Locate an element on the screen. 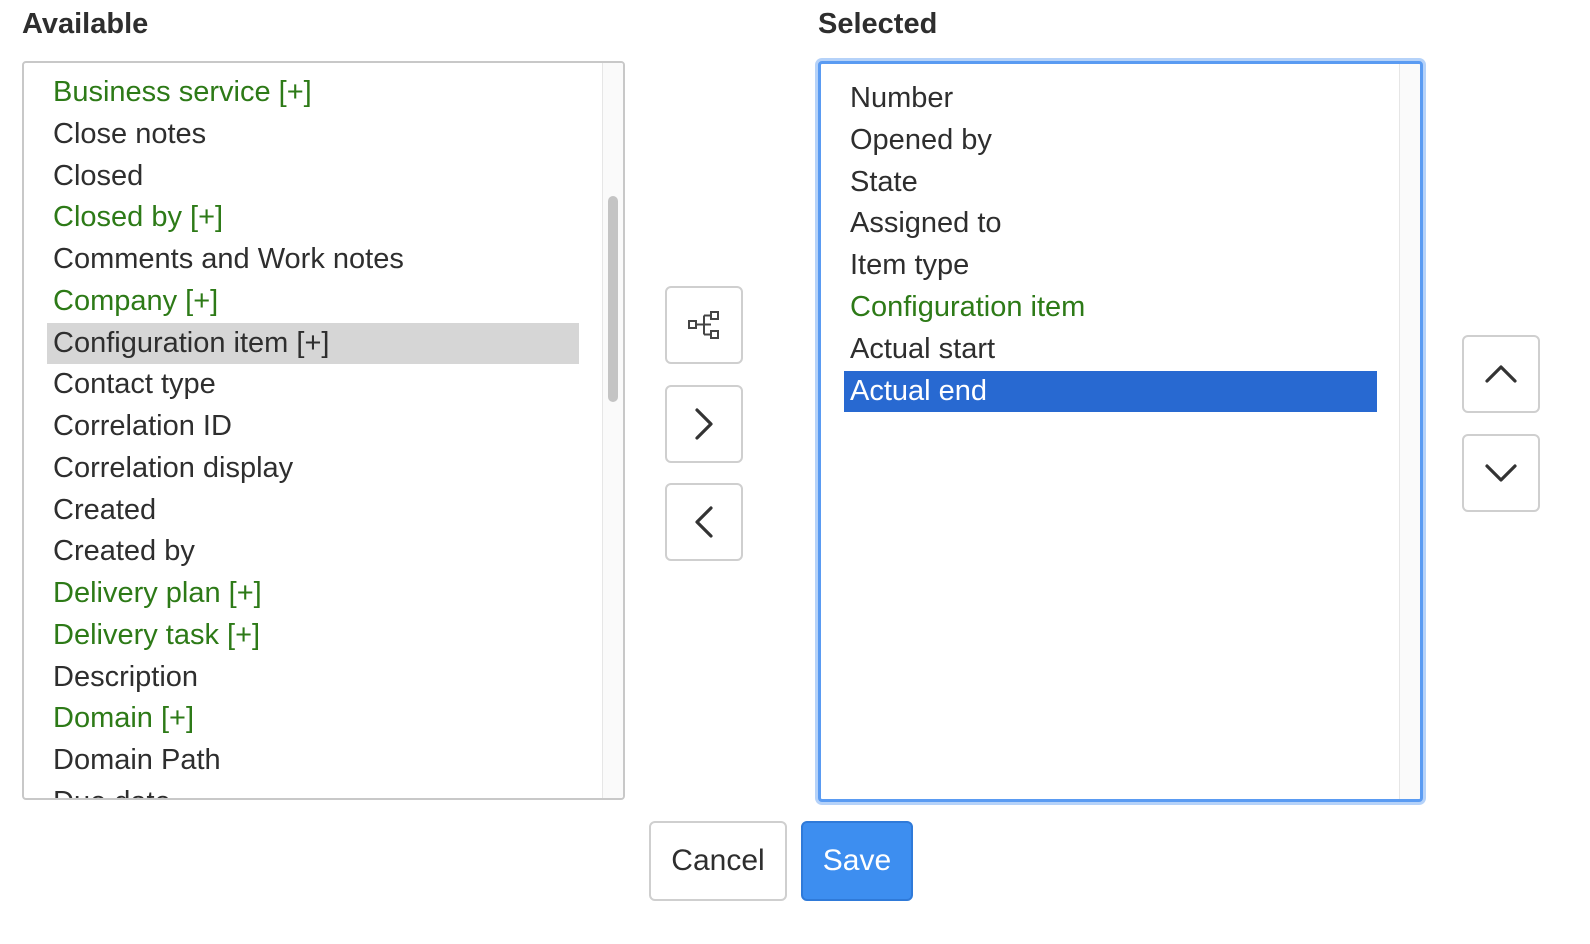 The height and width of the screenshot is (944, 1590). selected-list-item: State is located at coordinates (881, 182).